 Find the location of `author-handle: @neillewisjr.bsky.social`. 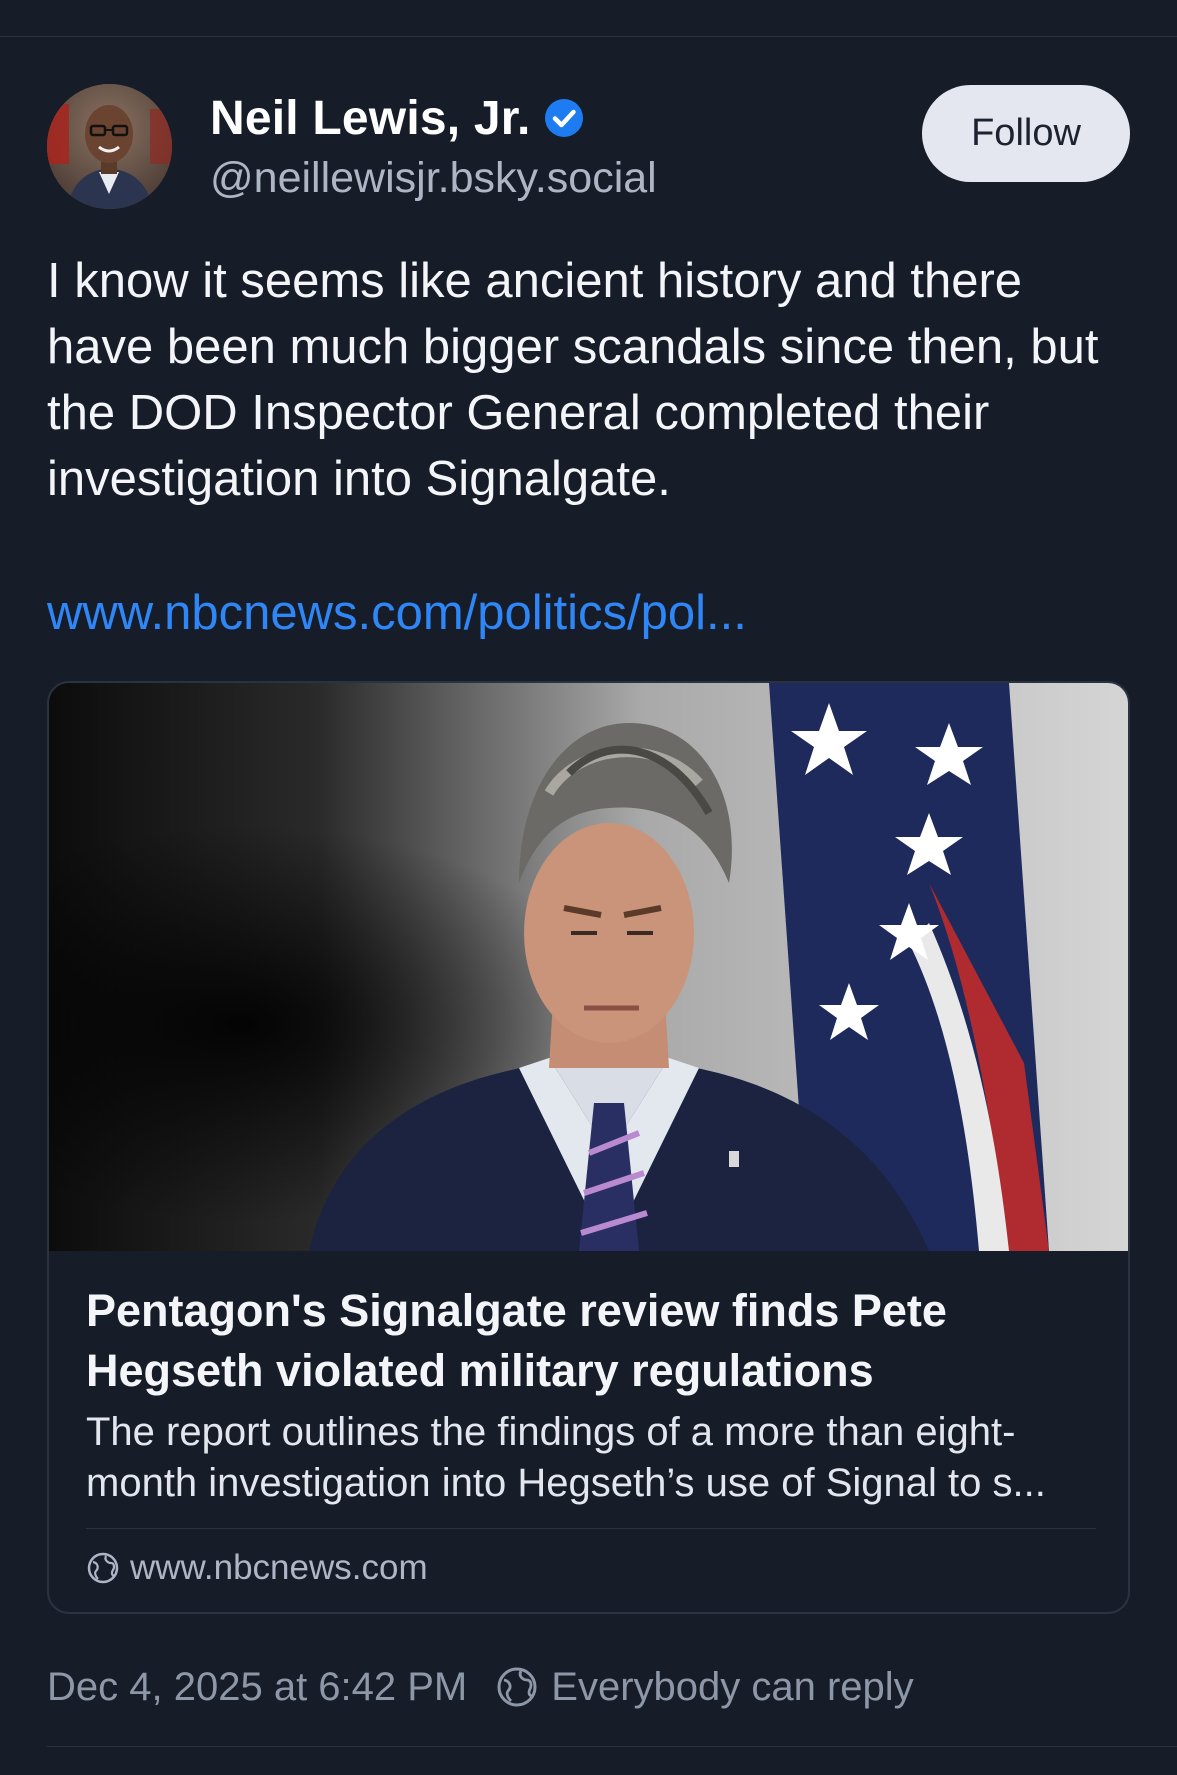

author-handle: @neillewisjr.bsky.social is located at coordinates (433, 178).